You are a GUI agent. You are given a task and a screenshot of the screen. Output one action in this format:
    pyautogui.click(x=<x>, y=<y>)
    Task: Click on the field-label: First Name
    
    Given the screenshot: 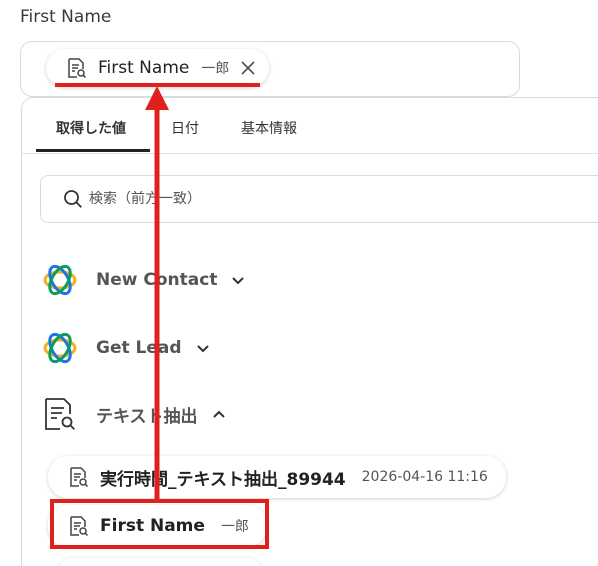 What is the action you would take?
    pyautogui.click(x=66, y=17)
    